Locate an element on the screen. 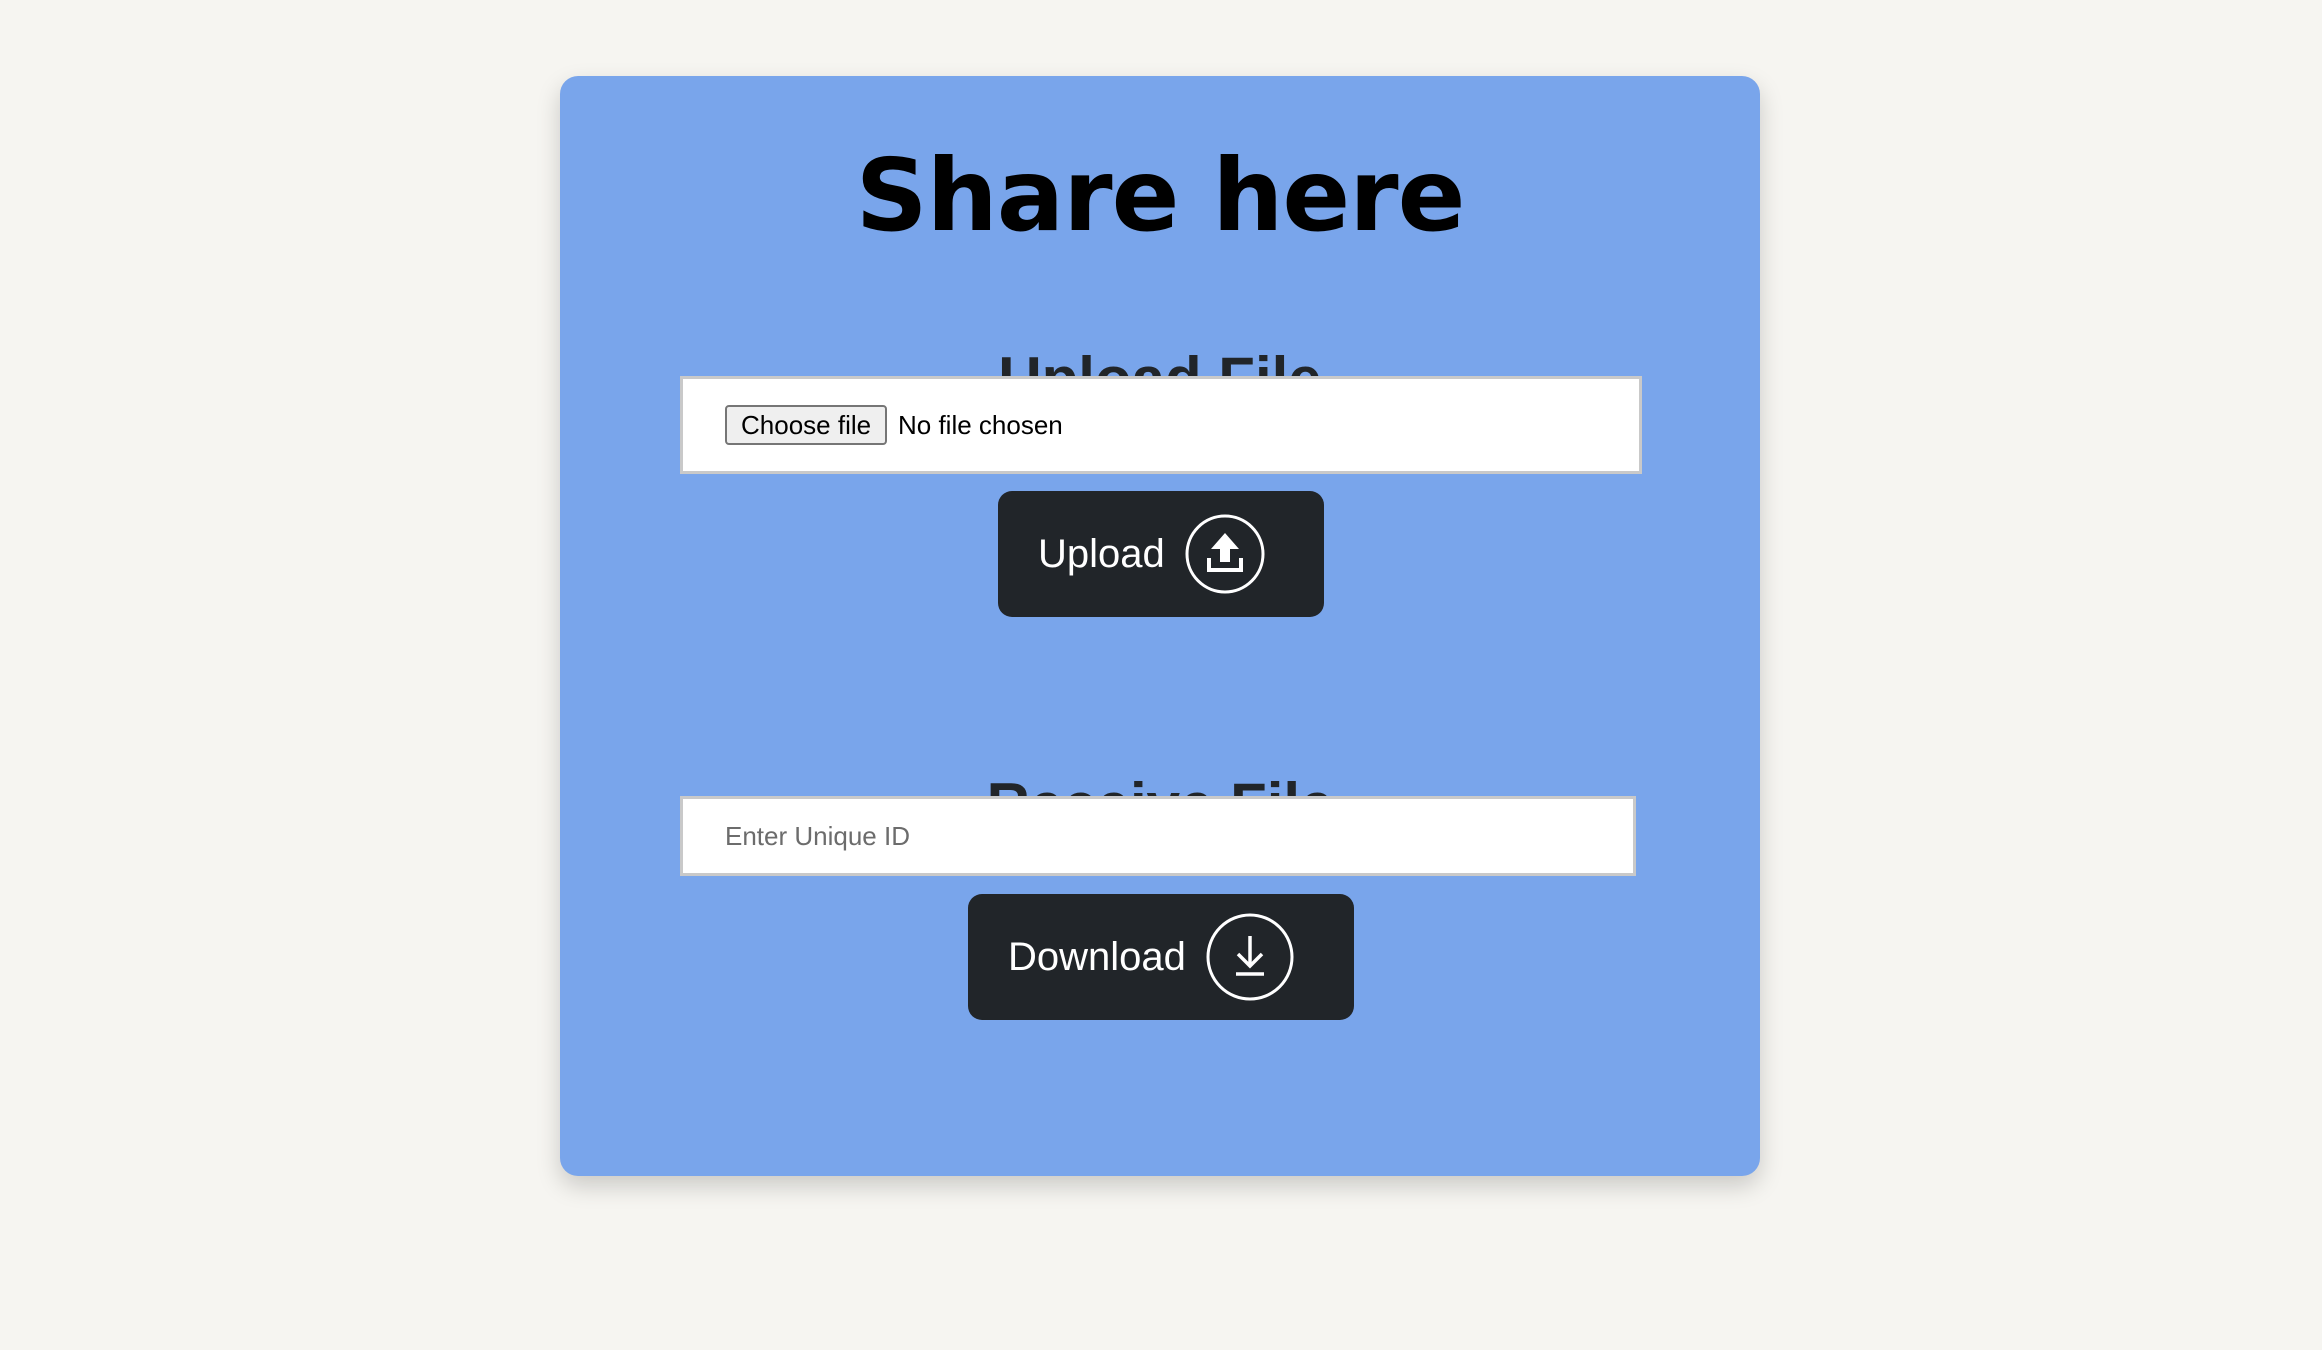 The width and height of the screenshot is (2322, 1350). upload-button-label: Upload is located at coordinates (1101, 554).